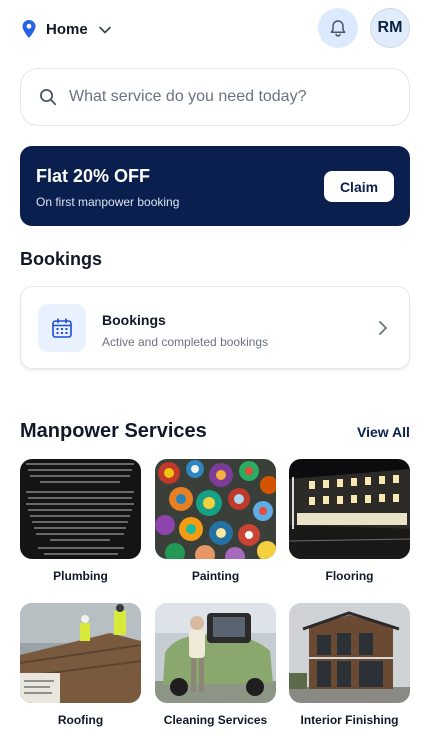  Describe the element at coordinates (359, 186) in the screenshot. I see `claim-button: Claim` at that location.